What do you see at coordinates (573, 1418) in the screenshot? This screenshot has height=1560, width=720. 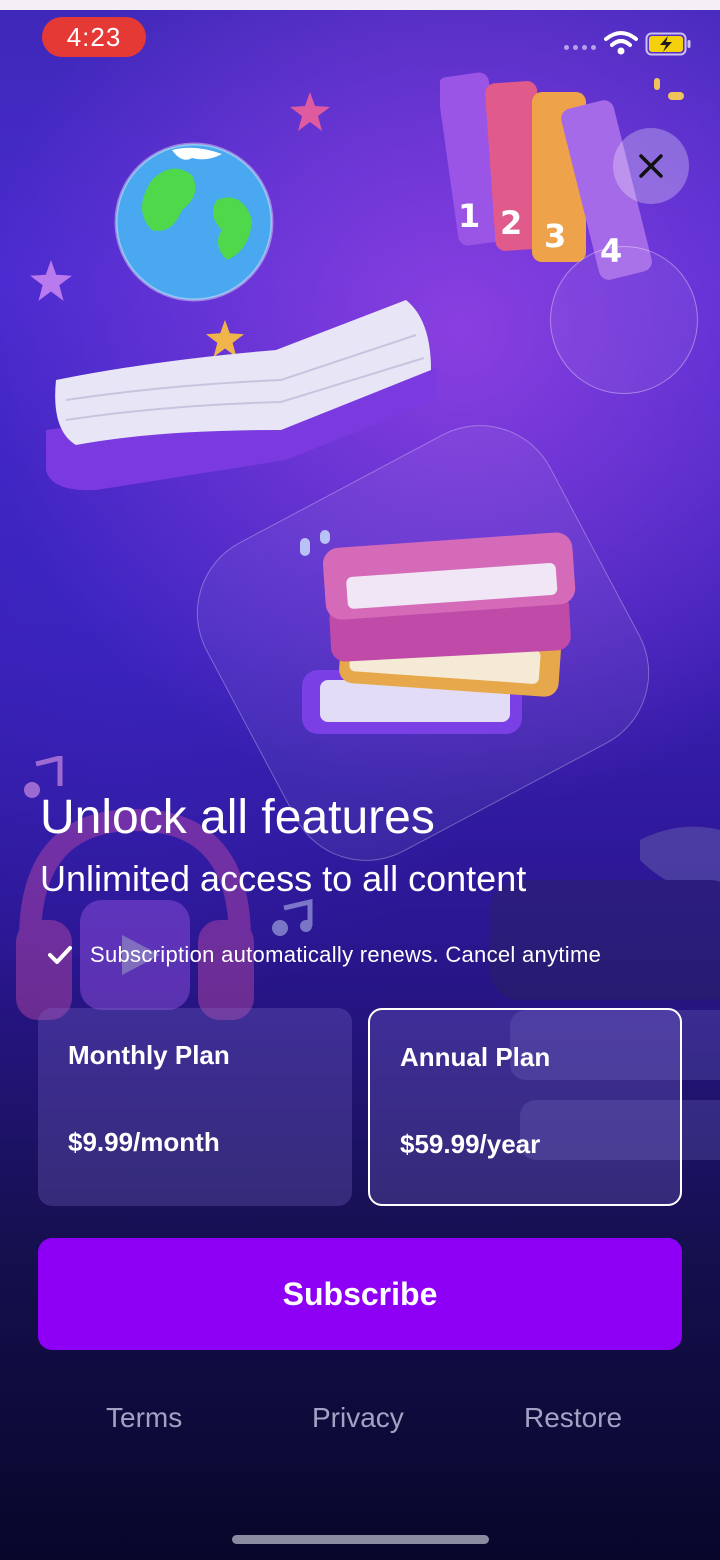 I see `restore-link: Restore` at bounding box center [573, 1418].